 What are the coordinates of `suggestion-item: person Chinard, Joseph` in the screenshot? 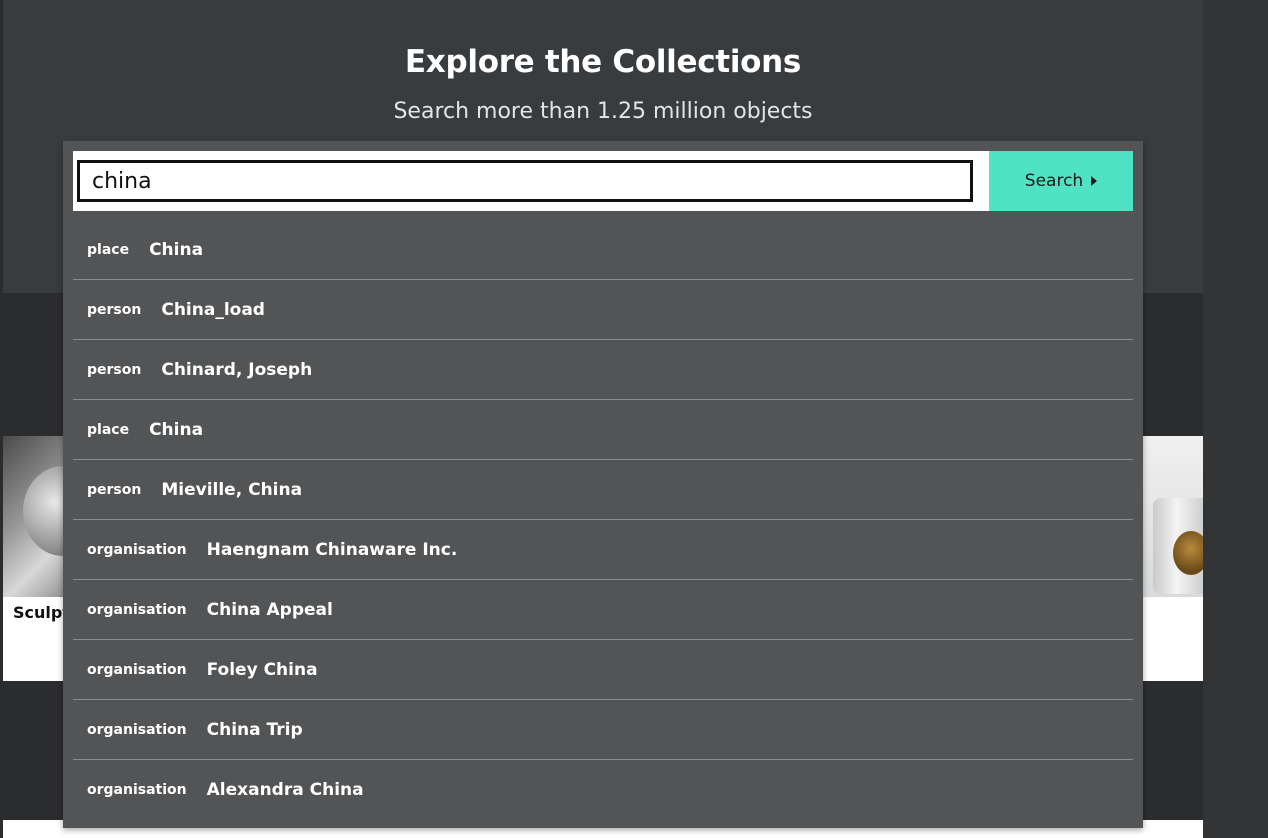 It's located at (603, 370).